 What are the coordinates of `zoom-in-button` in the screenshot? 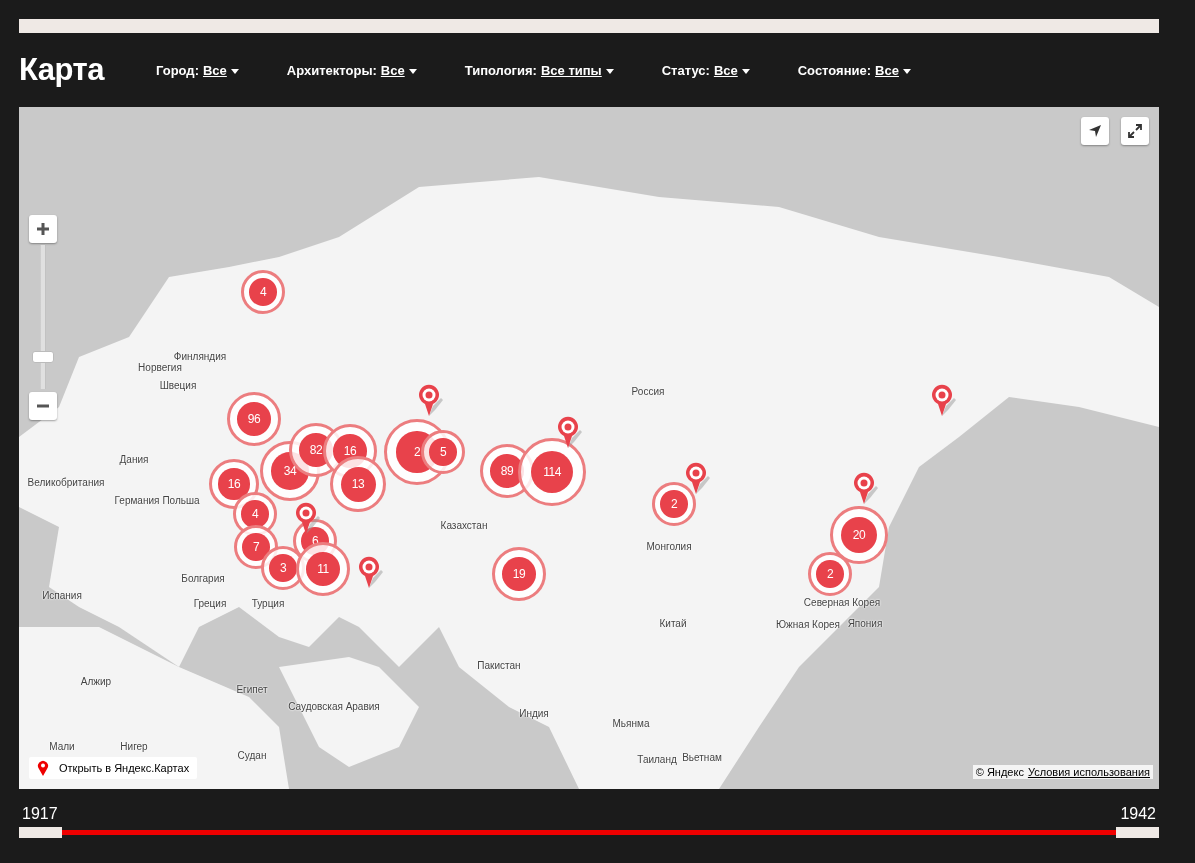 It's located at (43, 229).